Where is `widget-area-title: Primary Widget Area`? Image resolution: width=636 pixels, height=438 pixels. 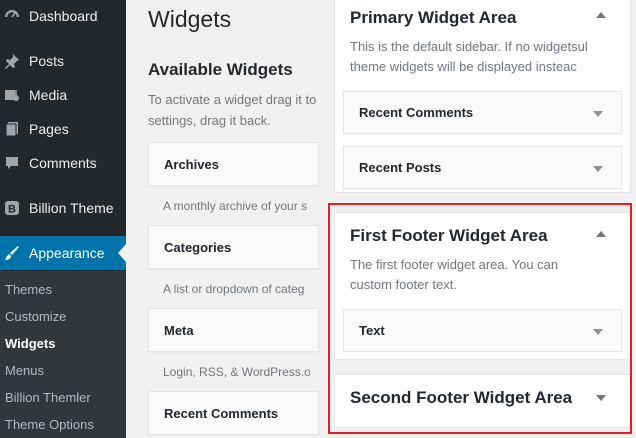
widget-area-title: Primary Widget Area is located at coordinates (433, 18).